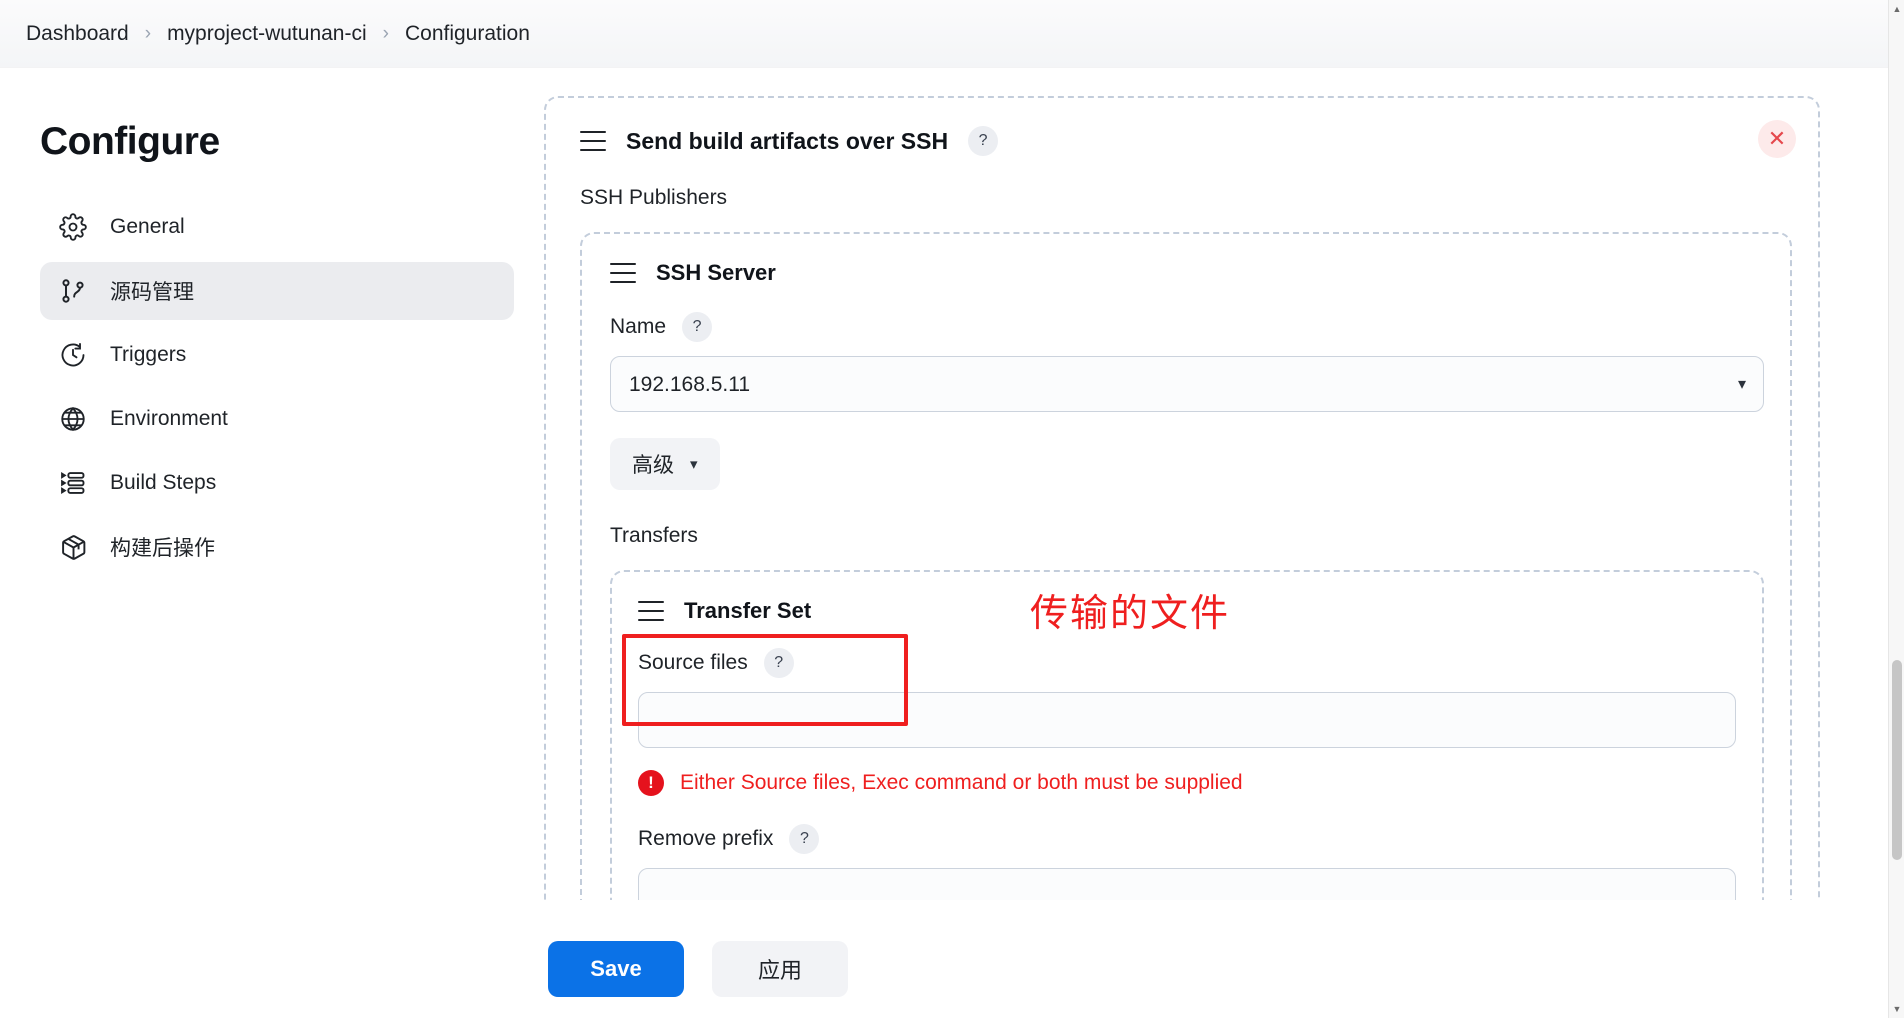 The image size is (1904, 1018). I want to click on ssh-server-name-select: 192.168.5.11, so click(1187, 384).